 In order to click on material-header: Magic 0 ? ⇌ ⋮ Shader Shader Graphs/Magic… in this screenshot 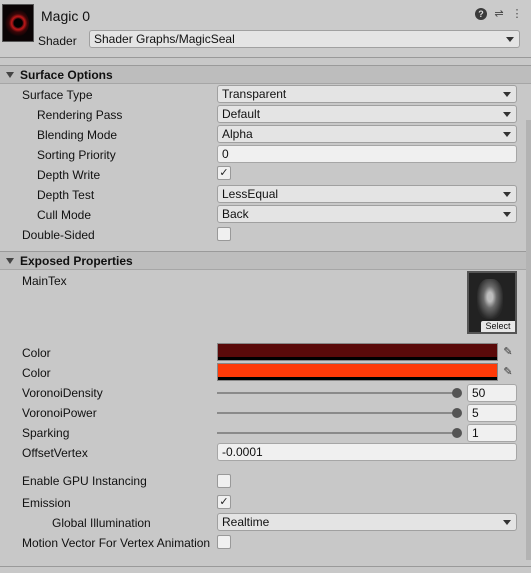, I will do `click(265, 29)`.